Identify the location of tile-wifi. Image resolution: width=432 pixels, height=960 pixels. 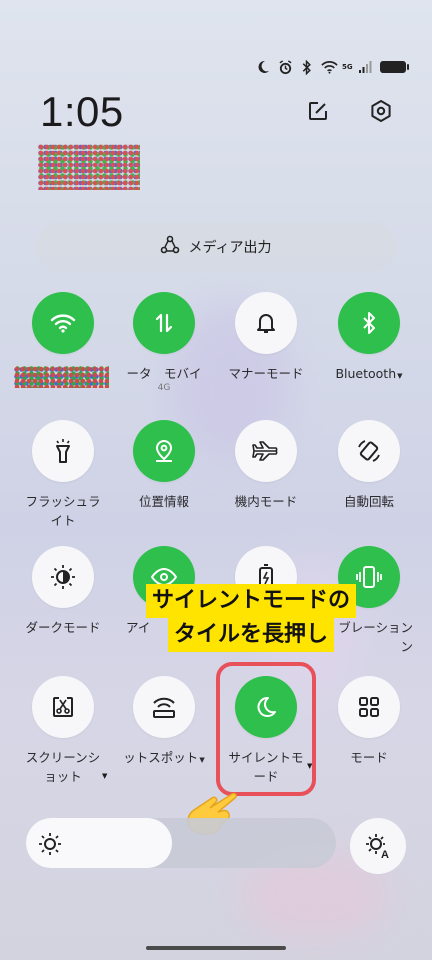
(63, 323).